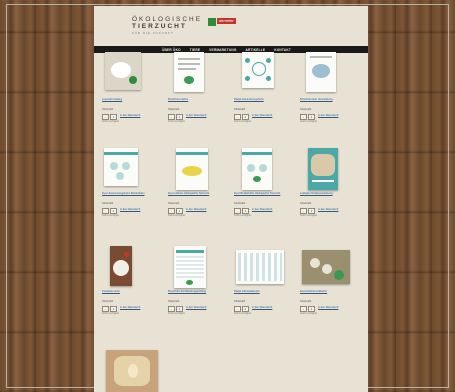 The width and height of the screenshot is (455, 392). Describe the element at coordinates (212, 22) in the screenshot. I see `demeter-logo-icon` at that location.